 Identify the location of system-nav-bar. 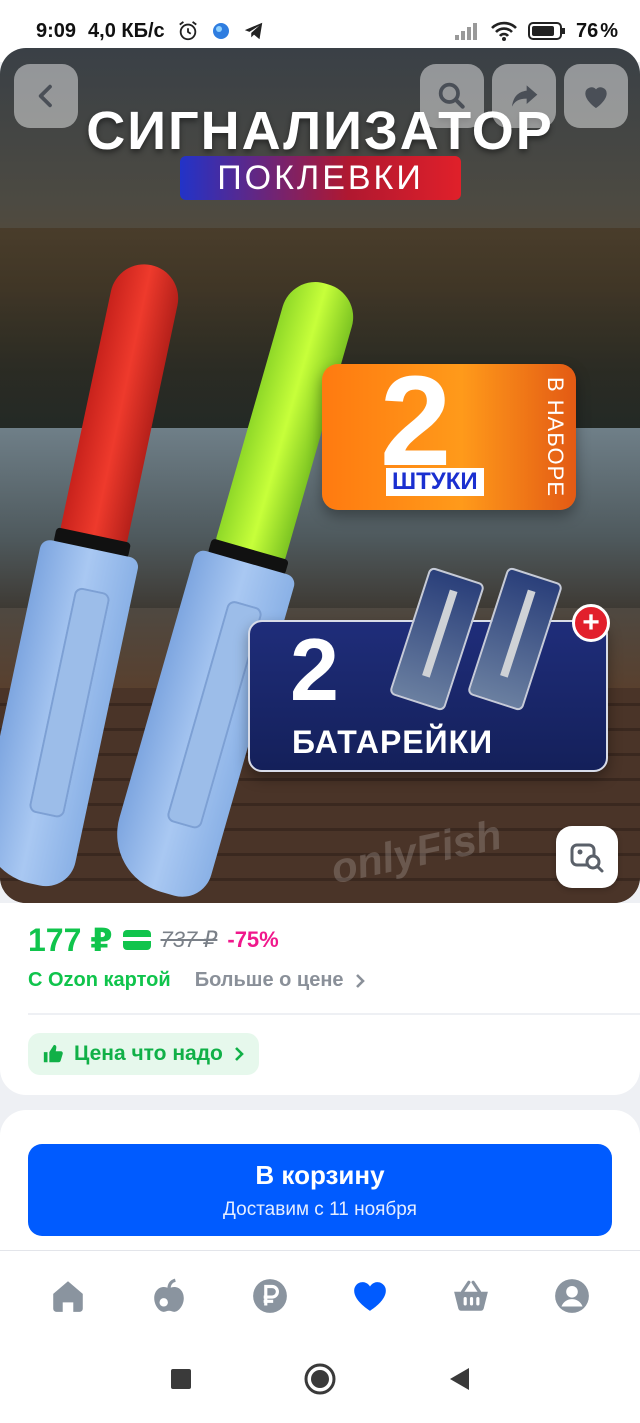
(320, 1381).